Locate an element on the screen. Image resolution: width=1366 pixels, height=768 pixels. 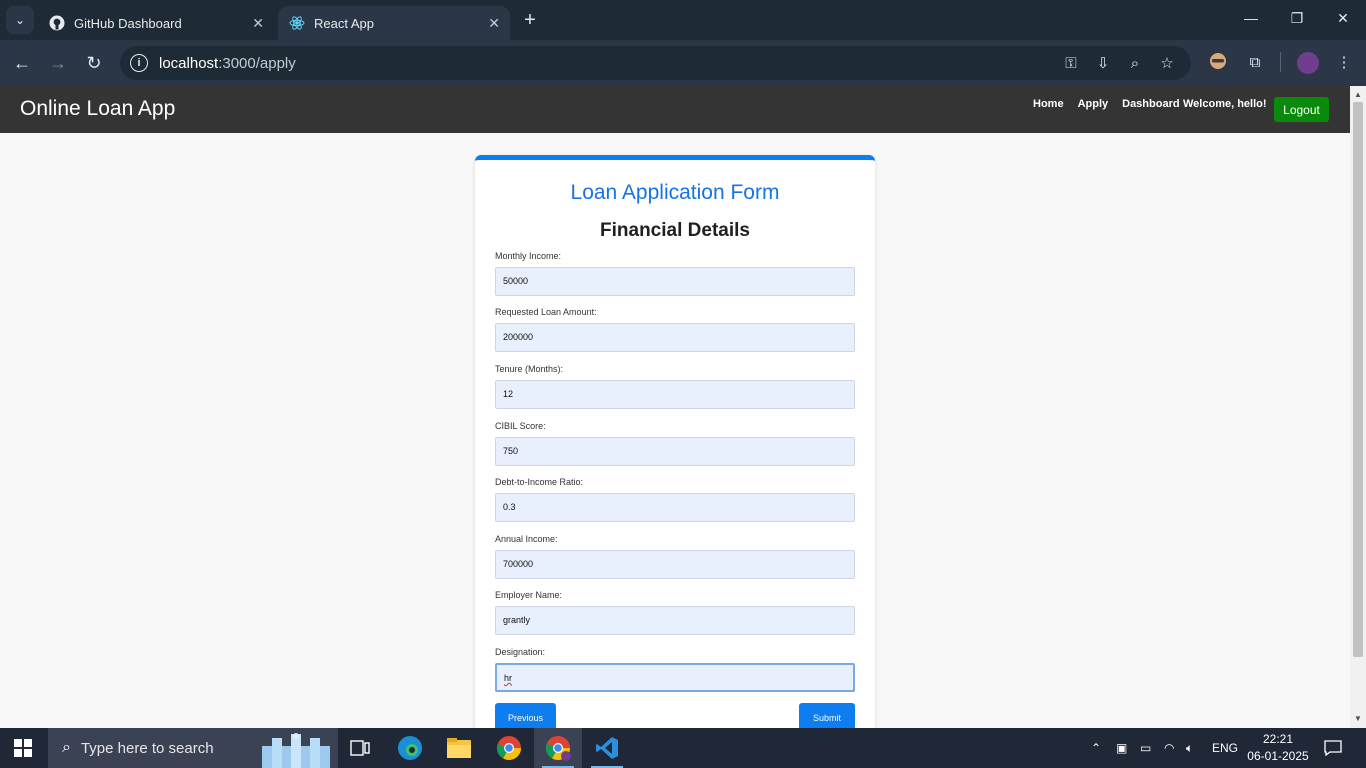
install-app-icon: ⇩ is located at coordinates (1103, 64).